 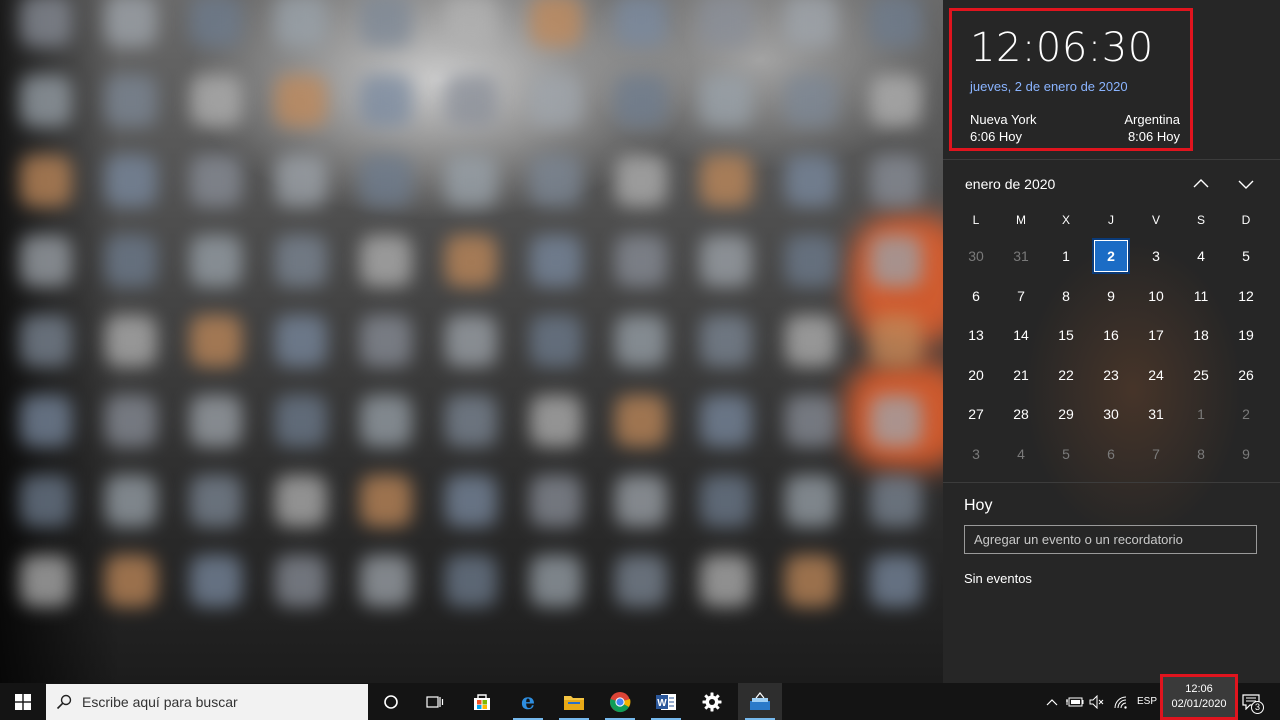 I want to click on current-date-link: jueves, 2 de enero de 2020, so click(x=1049, y=86).